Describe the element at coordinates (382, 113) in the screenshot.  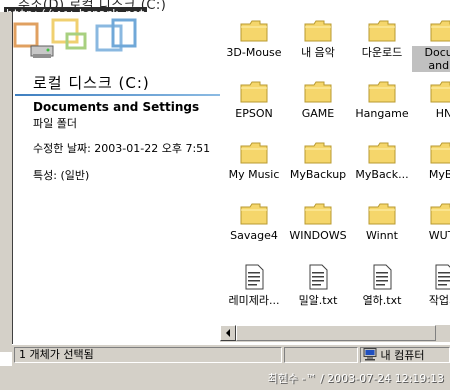
I see `file-item-label: Hangame` at that location.